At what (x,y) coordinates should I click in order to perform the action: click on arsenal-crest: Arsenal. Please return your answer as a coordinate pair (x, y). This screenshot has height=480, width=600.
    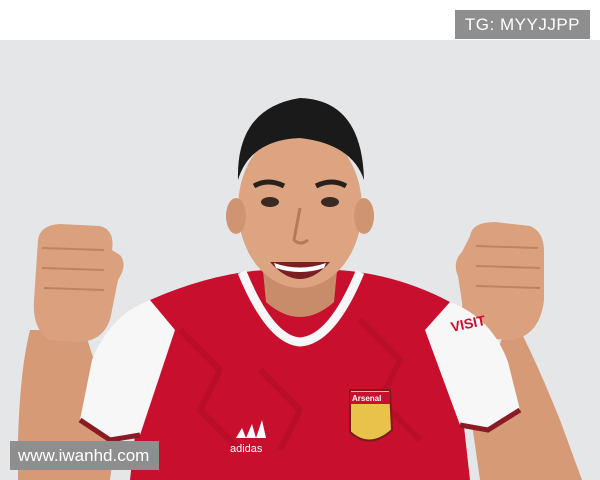
    Looking at the image, I should click on (371, 415).